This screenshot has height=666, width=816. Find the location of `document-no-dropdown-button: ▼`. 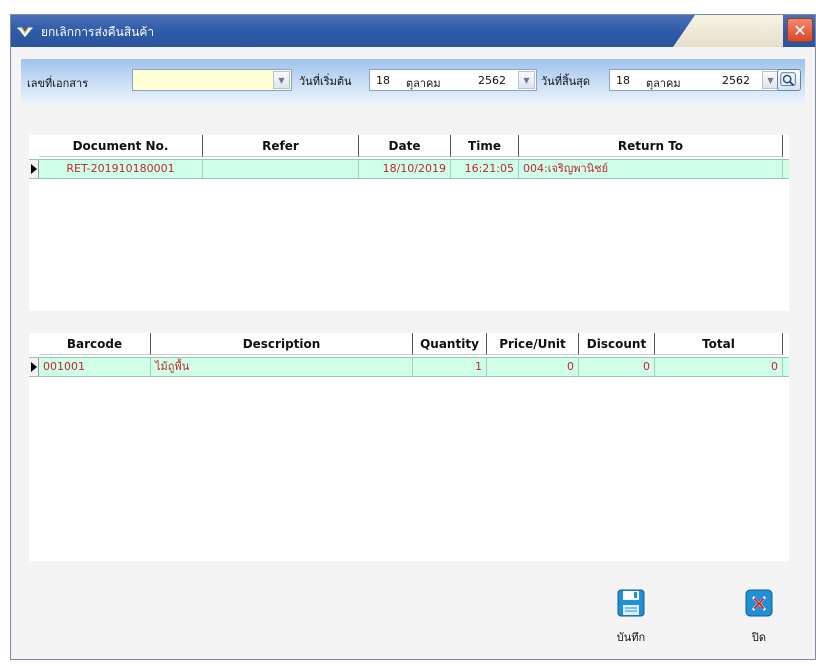

document-no-dropdown-button: ▼ is located at coordinates (281, 80).